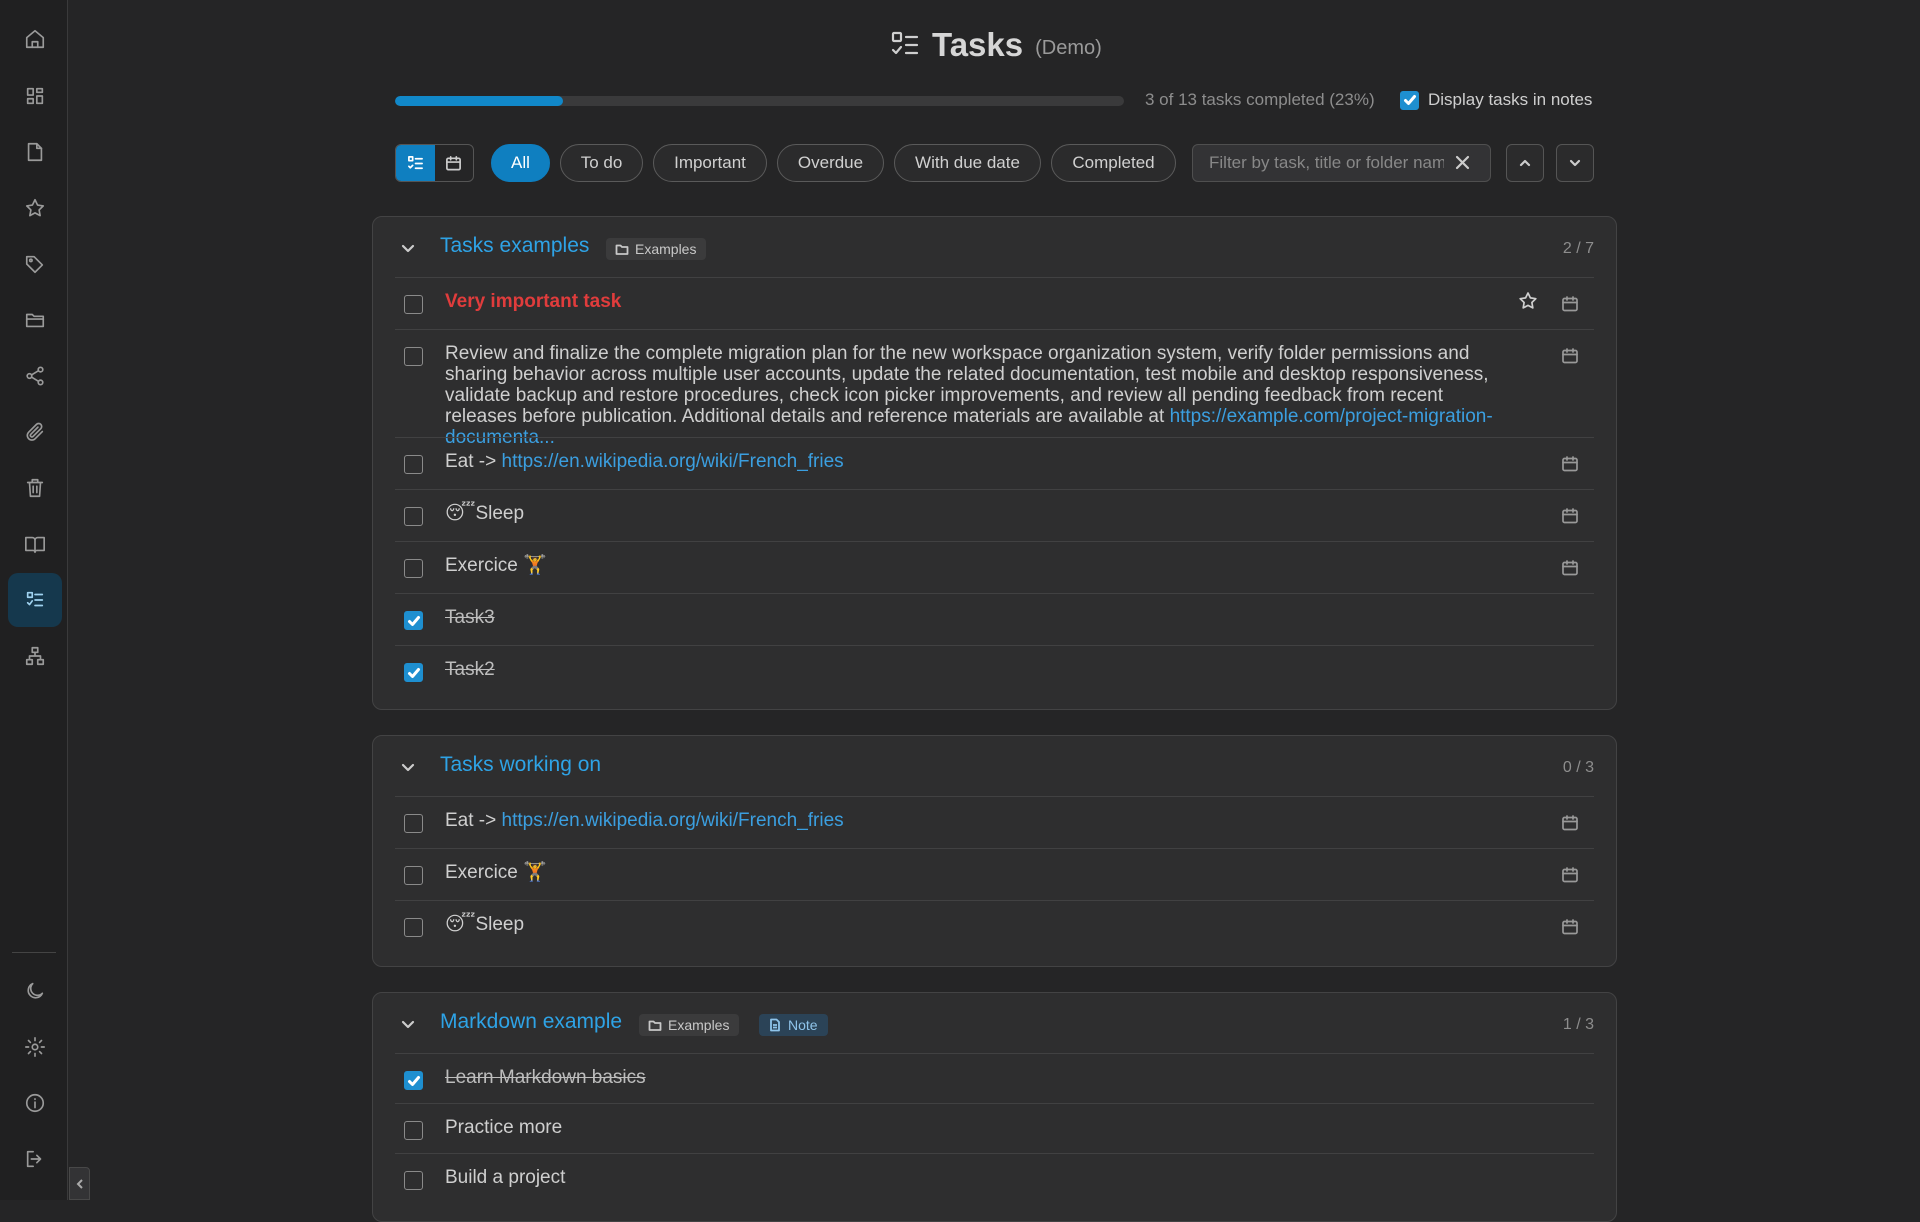  Describe the element at coordinates (35, 432) in the screenshot. I see `paperclip-icon` at that location.